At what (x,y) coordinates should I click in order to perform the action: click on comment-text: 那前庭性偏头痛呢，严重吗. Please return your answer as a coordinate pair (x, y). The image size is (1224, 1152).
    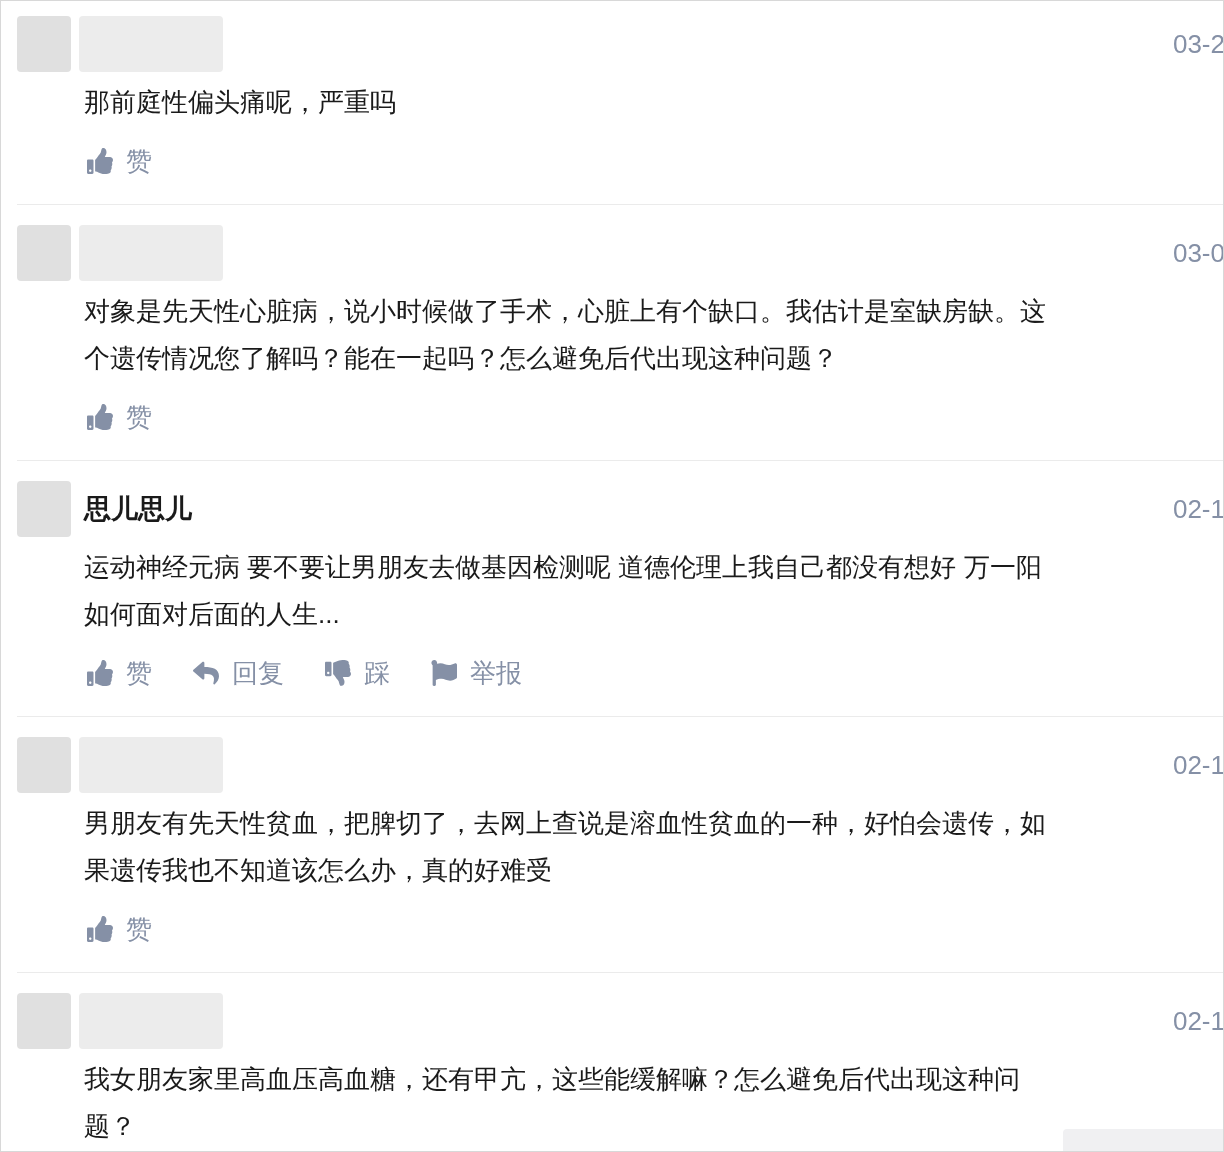
    Looking at the image, I should click on (240, 102).